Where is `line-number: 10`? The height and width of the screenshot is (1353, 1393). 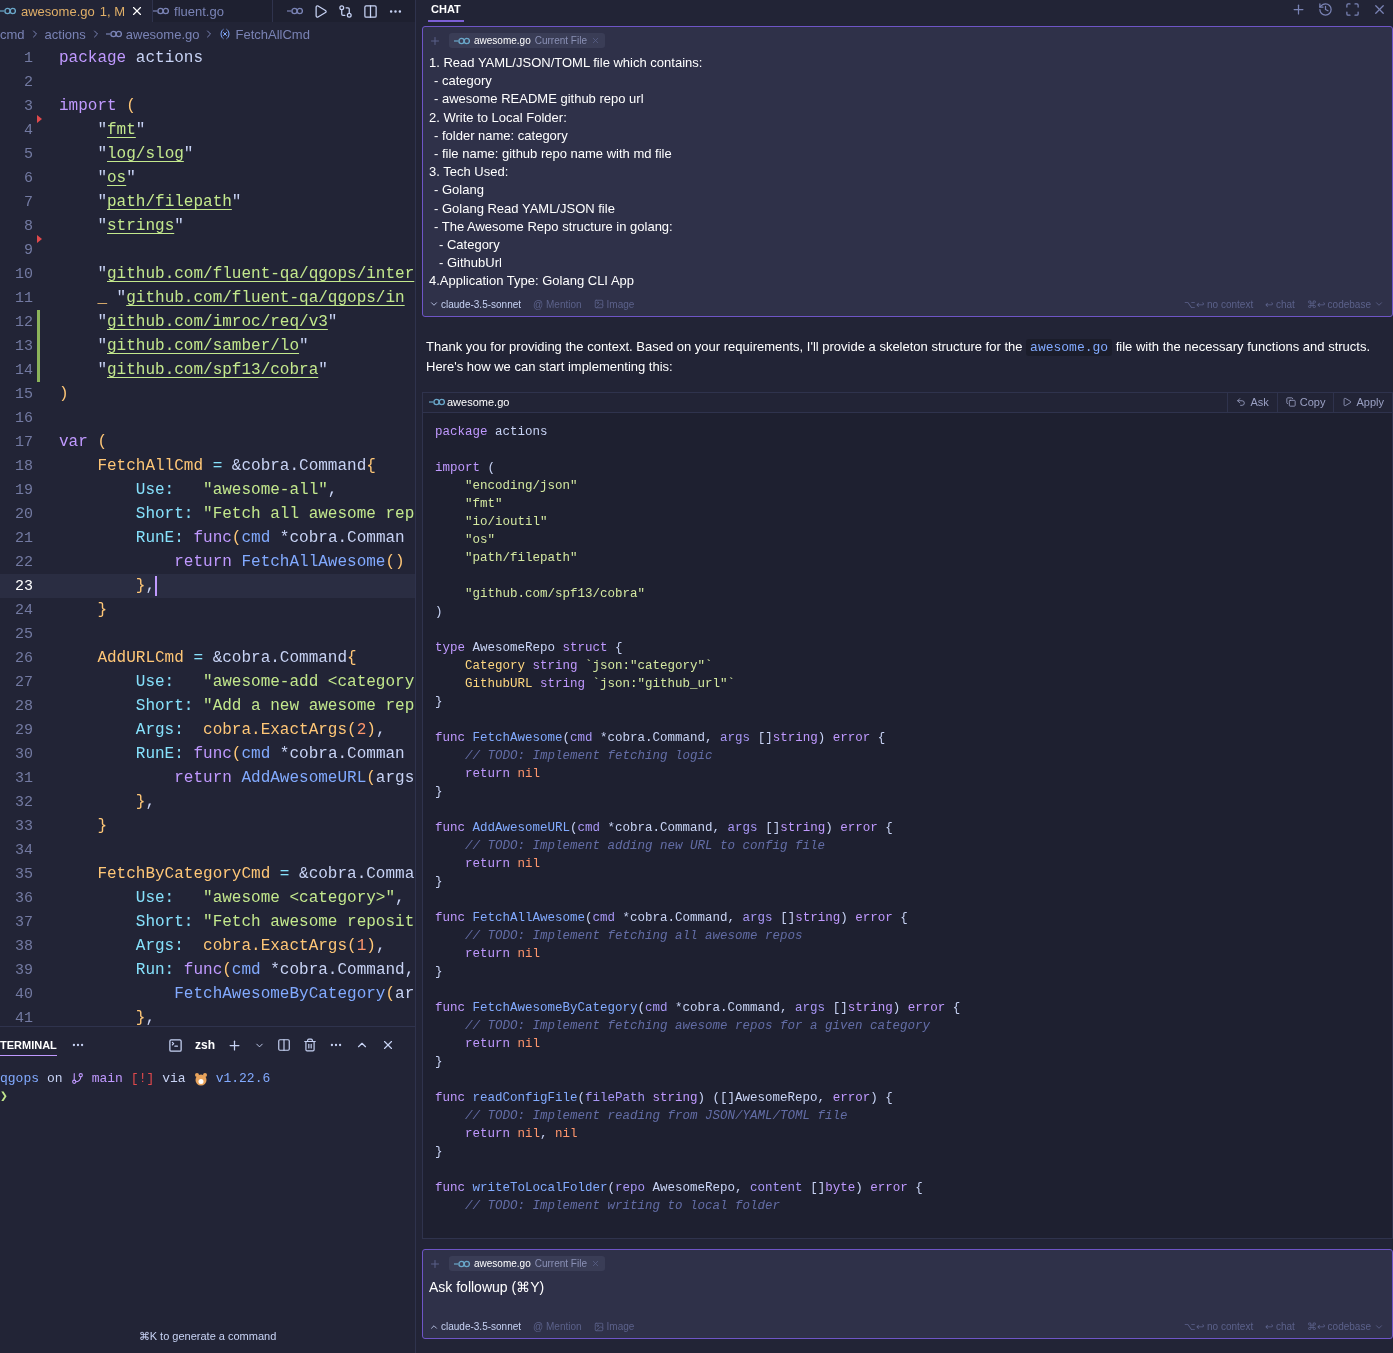
line-number: 10 is located at coordinates (23, 274).